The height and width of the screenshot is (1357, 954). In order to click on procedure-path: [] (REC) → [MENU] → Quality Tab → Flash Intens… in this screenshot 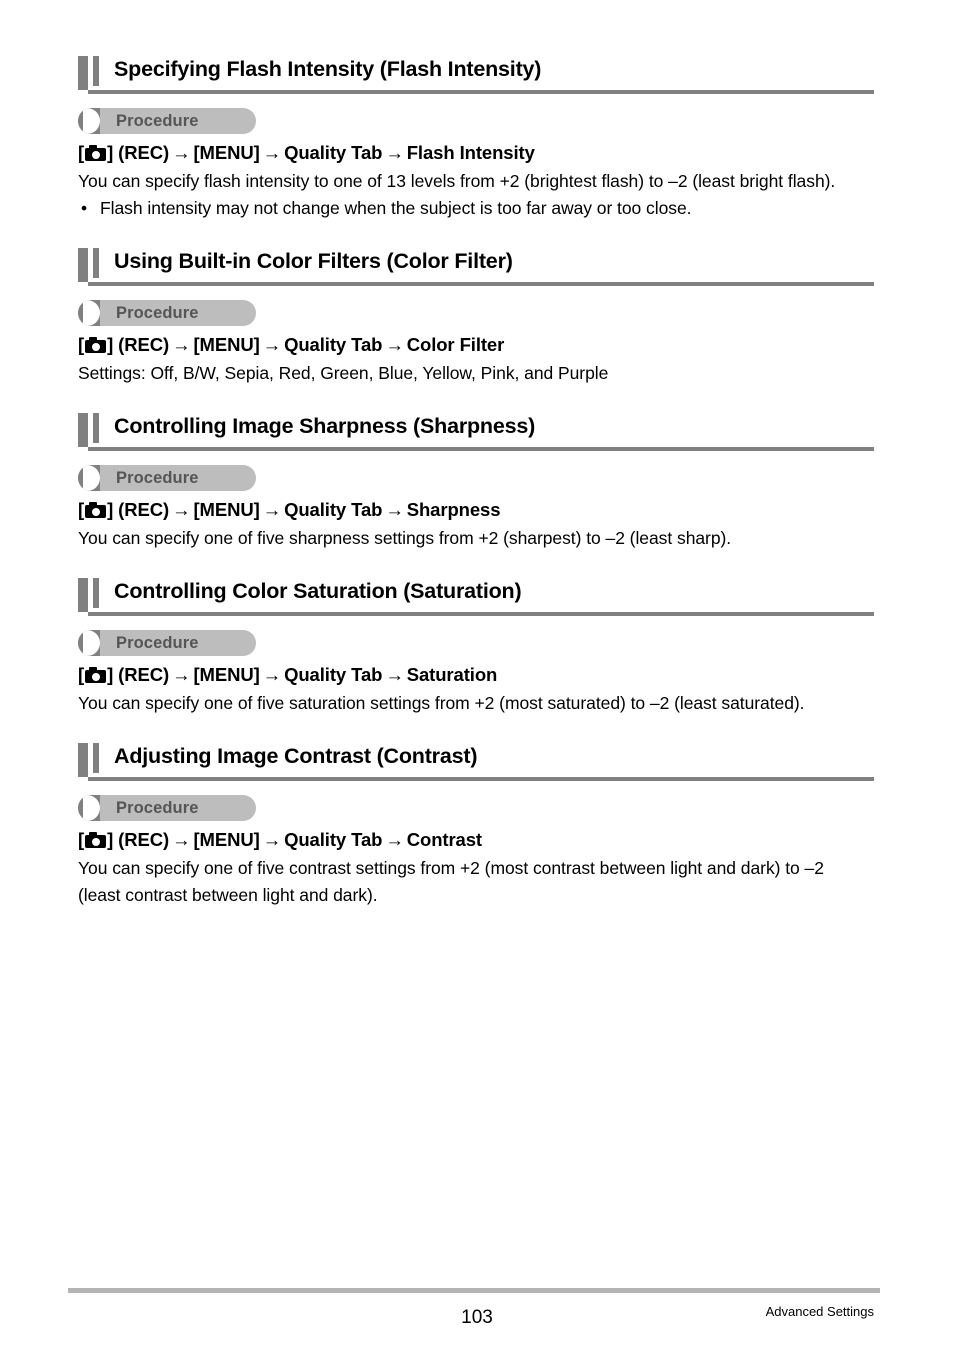, I will do `click(476, 153)`.